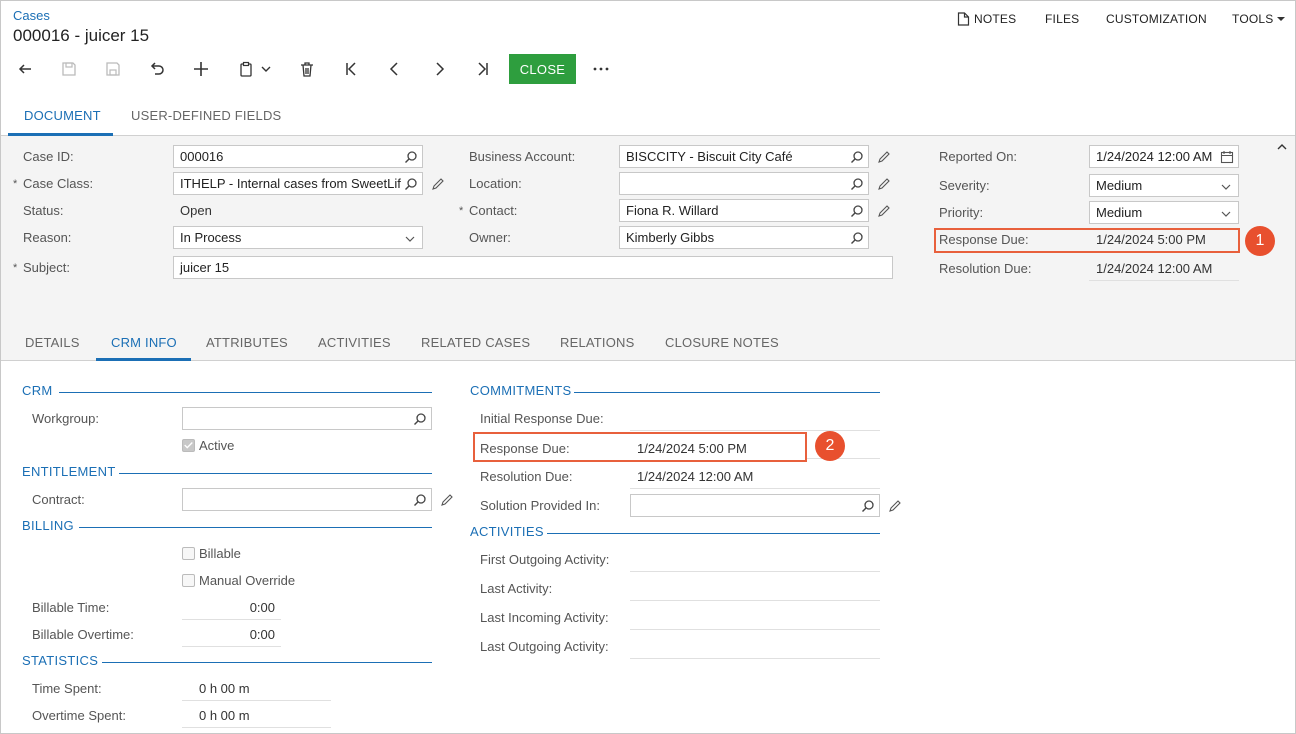  Describe the element at coordinates (62, 115) in the screenshot. I see `tab-document: DOCUMENT` at that location.